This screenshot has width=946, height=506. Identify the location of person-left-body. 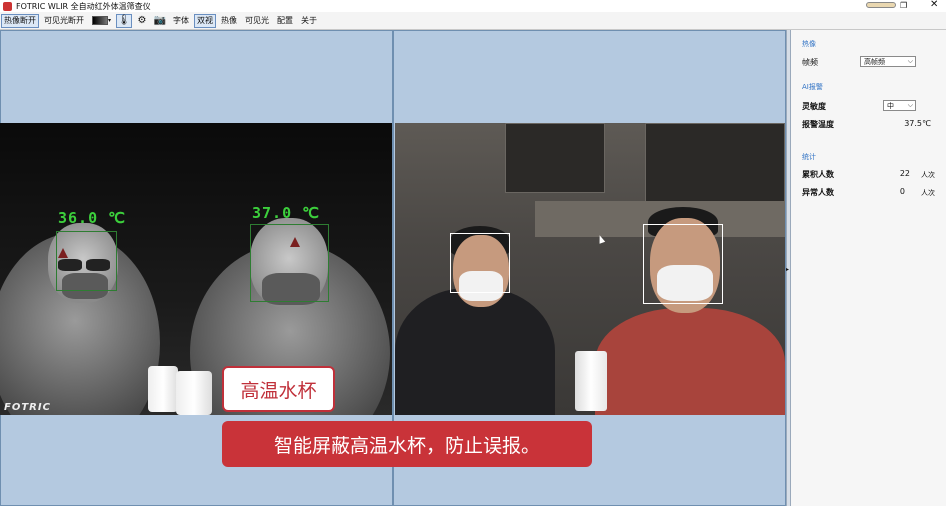
(475, 351).